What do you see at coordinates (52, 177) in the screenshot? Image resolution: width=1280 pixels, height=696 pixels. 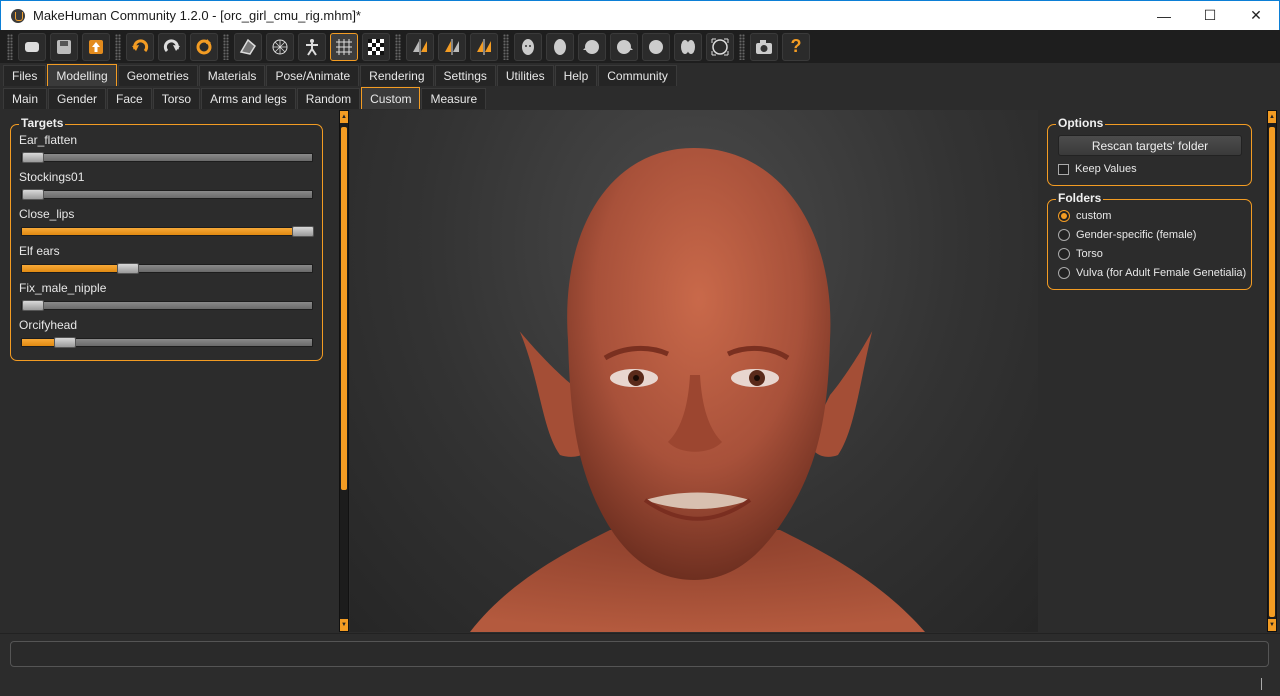 I see `slider-label: Stockings01` at bounding box center [52, 177].